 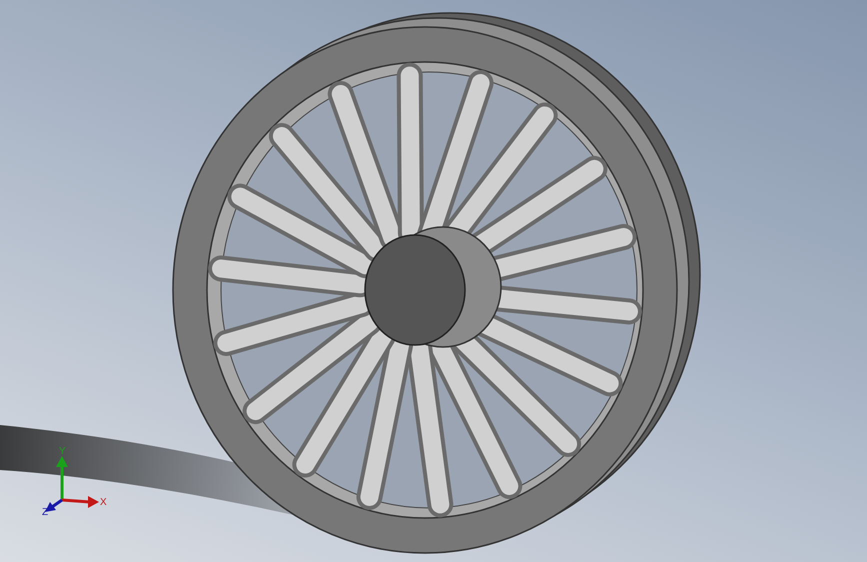 I want to click on x-axis-label: X, so click(x=103, y=502).